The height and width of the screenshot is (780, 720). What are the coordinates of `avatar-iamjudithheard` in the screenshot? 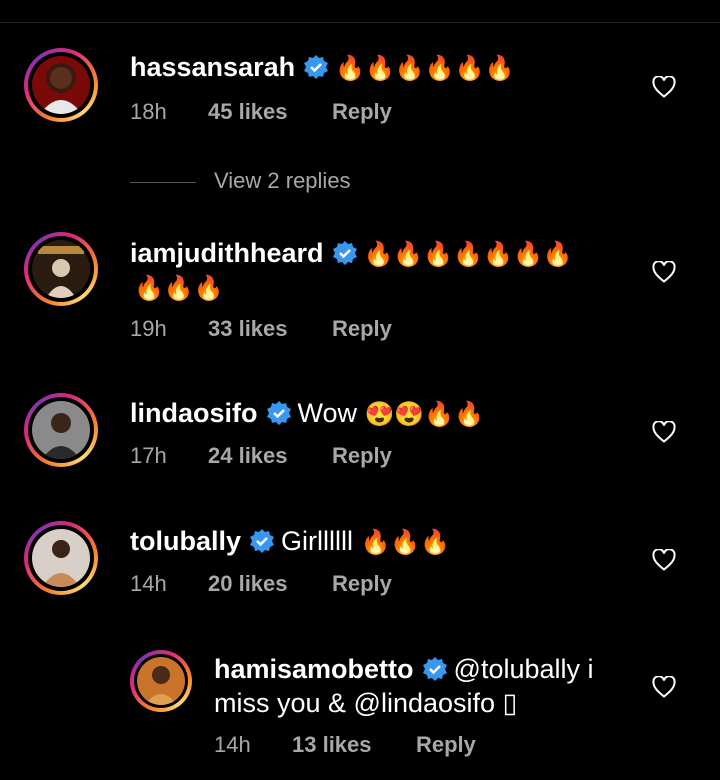 It's located at (61, 269).